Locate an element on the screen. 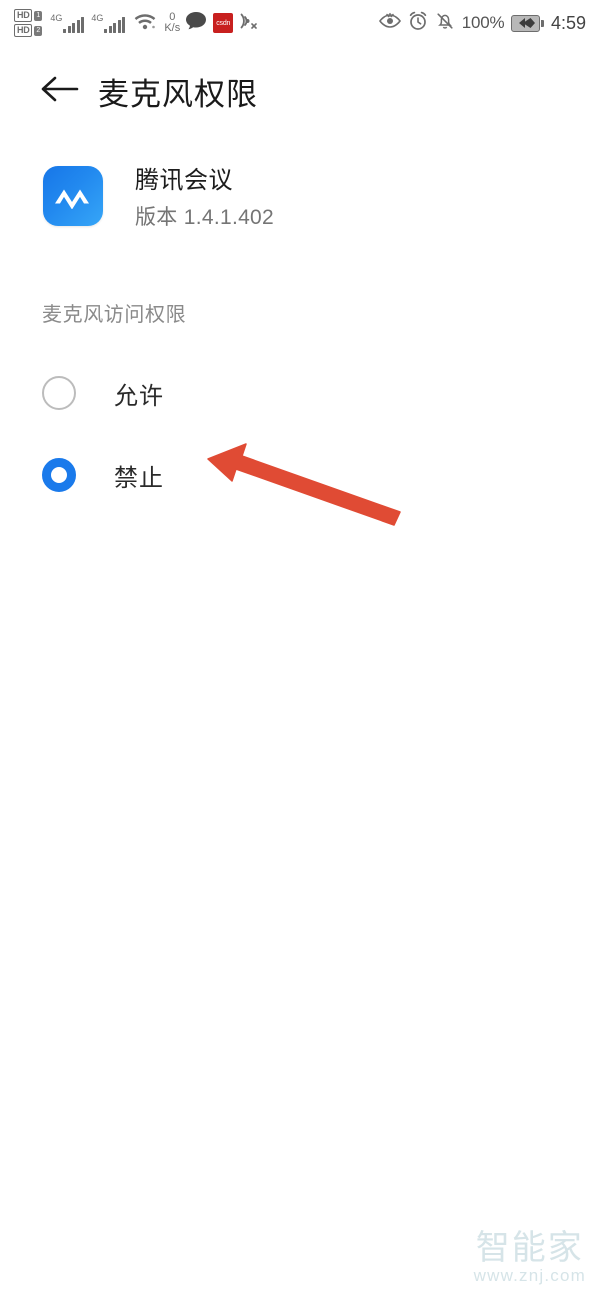 The image size is (600, 1300). battery-percent-label: 100% is located at coordinates (483, 22).